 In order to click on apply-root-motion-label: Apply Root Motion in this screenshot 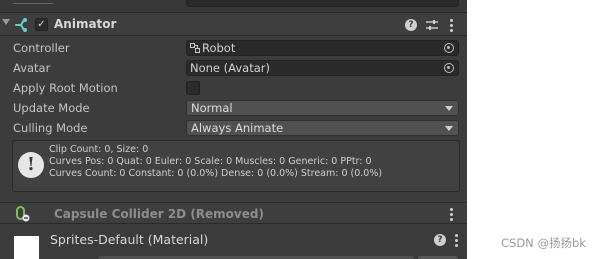, I will do `click(65, 88)`.